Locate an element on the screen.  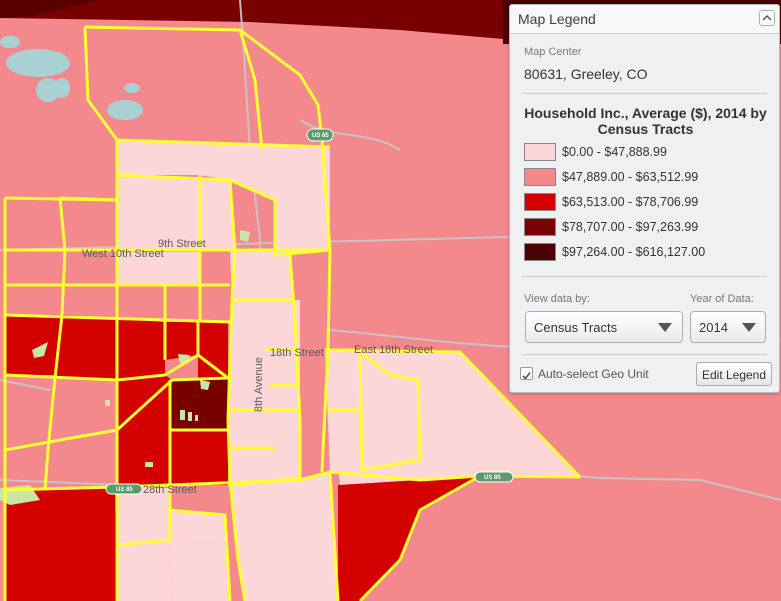
street-label-18th: 18th Street is located at coordinates (297, 353).